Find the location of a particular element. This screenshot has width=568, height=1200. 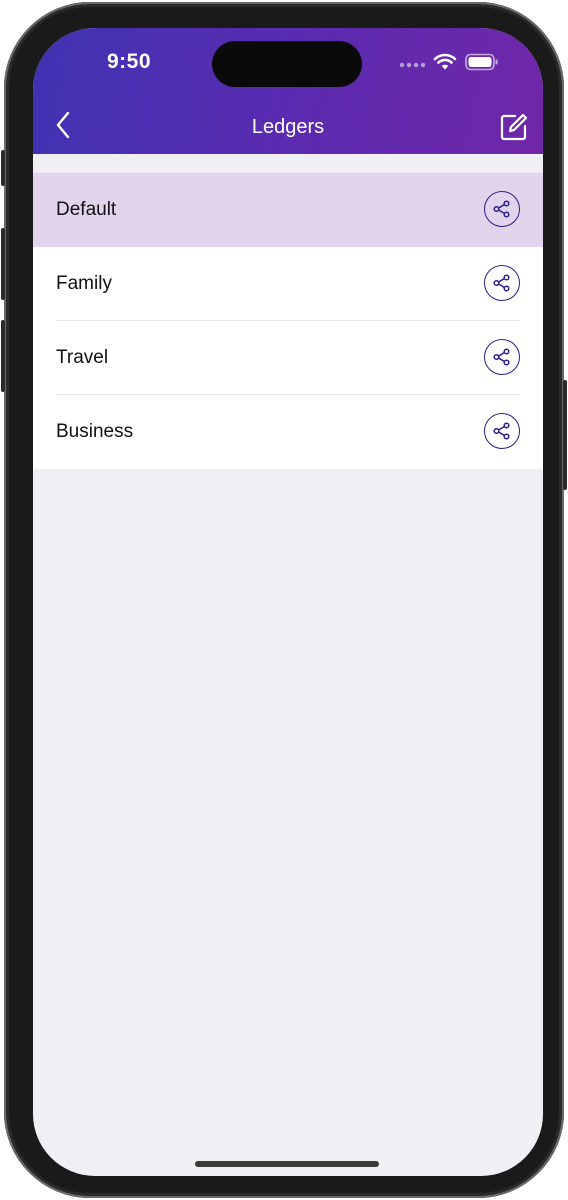

ledger-label: Default is located at coordinates (86, 209).